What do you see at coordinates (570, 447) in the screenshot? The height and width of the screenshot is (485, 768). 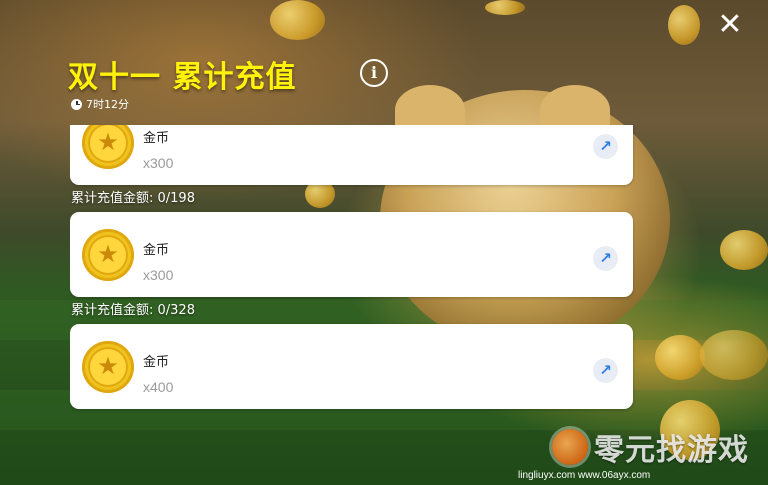 I see `watermark-logo-icon` at bounding box center [570, 447].